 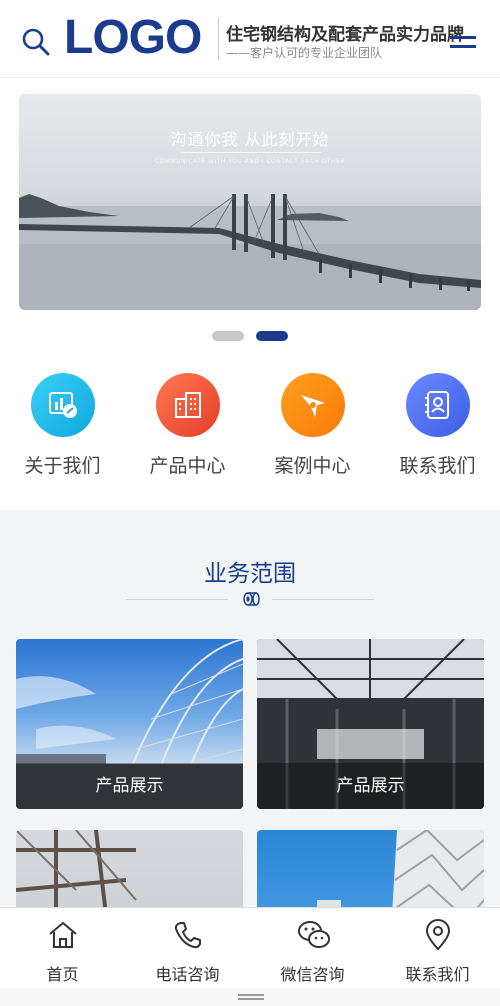 I want to click on bottom-nav-phone: 电话咨询, so click(x=187, y=948).